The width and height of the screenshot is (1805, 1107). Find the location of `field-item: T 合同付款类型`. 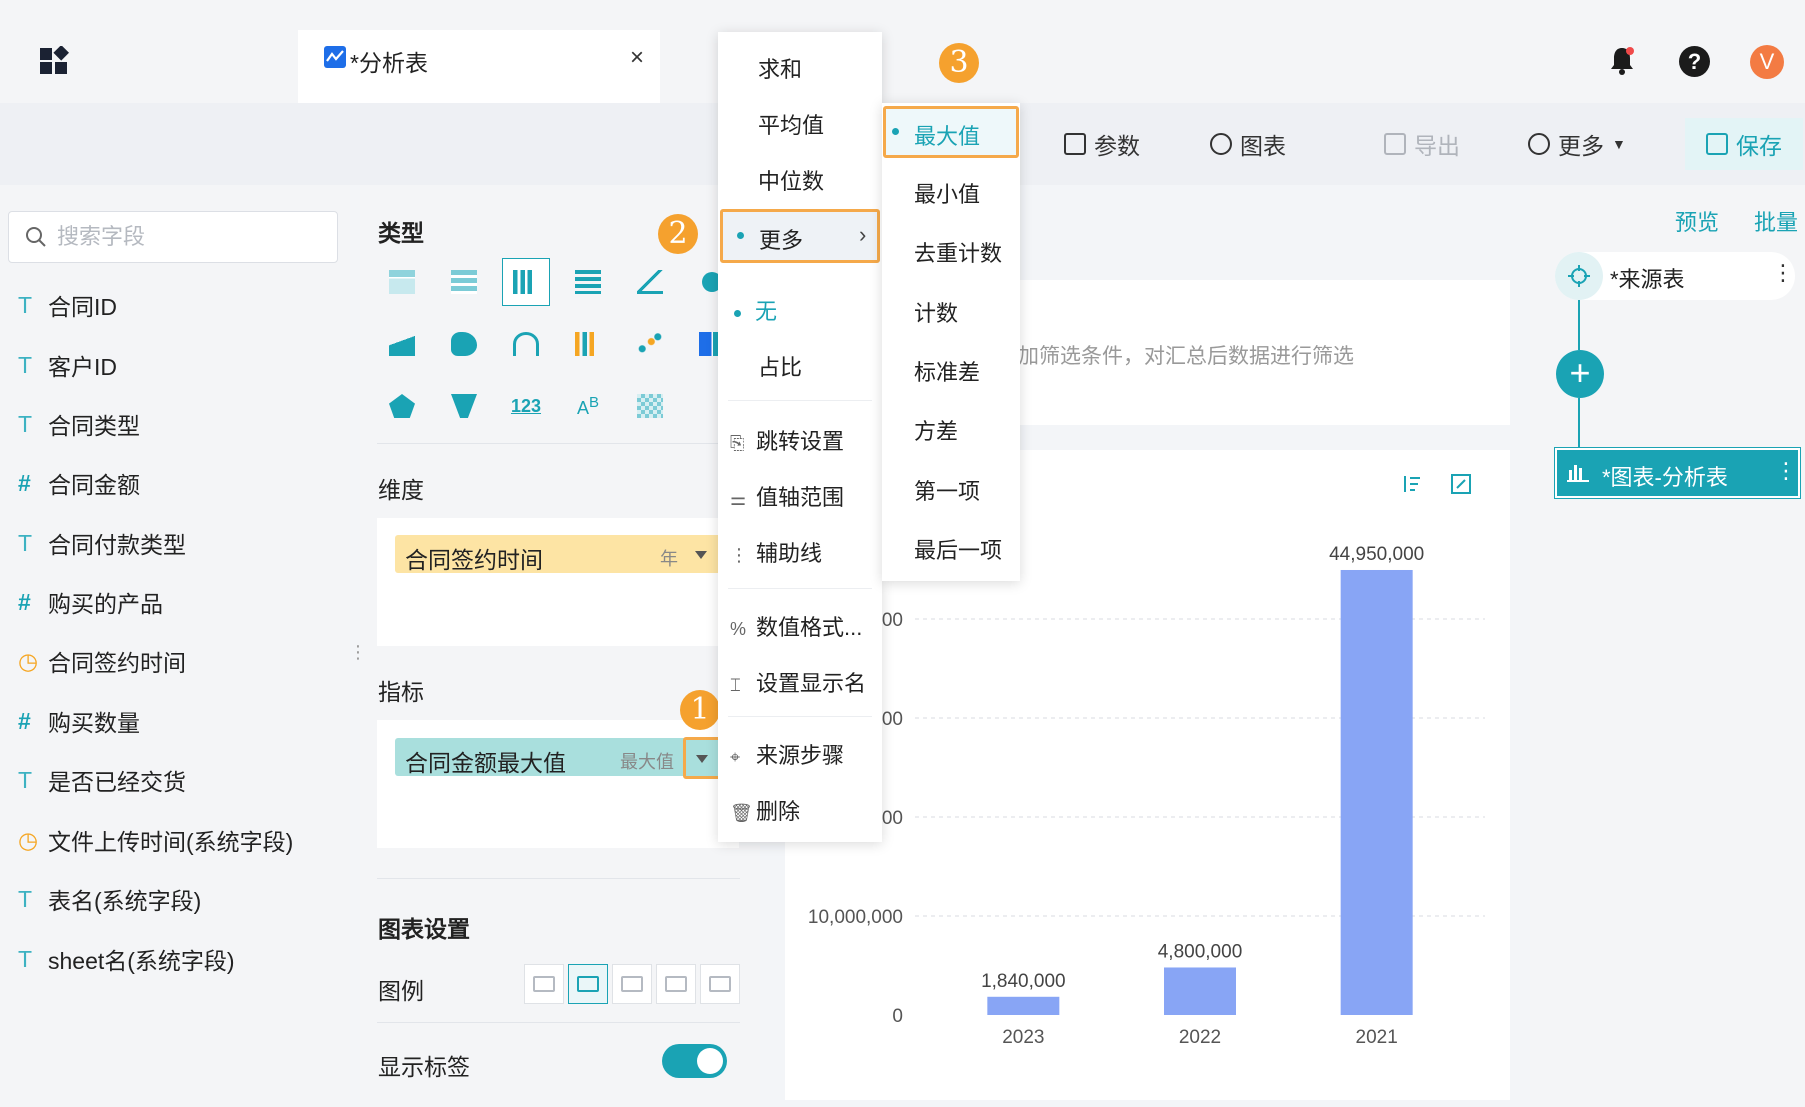

field-item: T 合同付款类型 is located at coordinates (102, 543).